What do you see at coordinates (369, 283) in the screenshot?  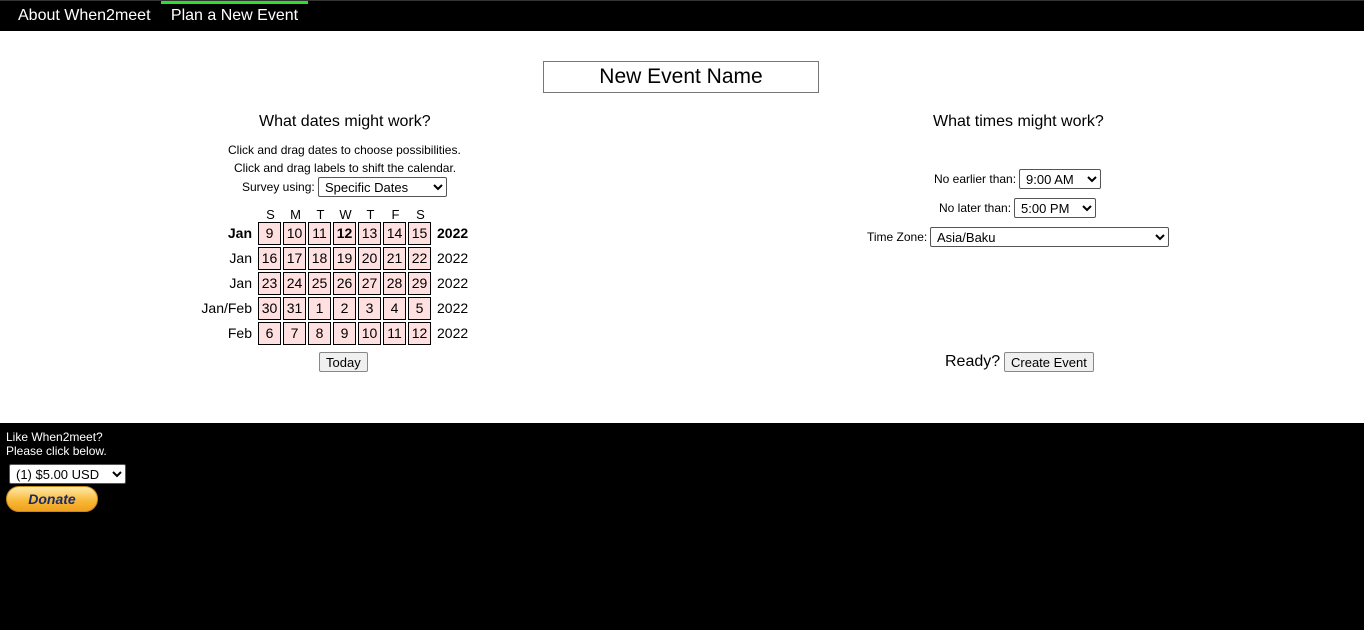 I see `calendar-day-cell: 27` at bounding box center [369, 283].